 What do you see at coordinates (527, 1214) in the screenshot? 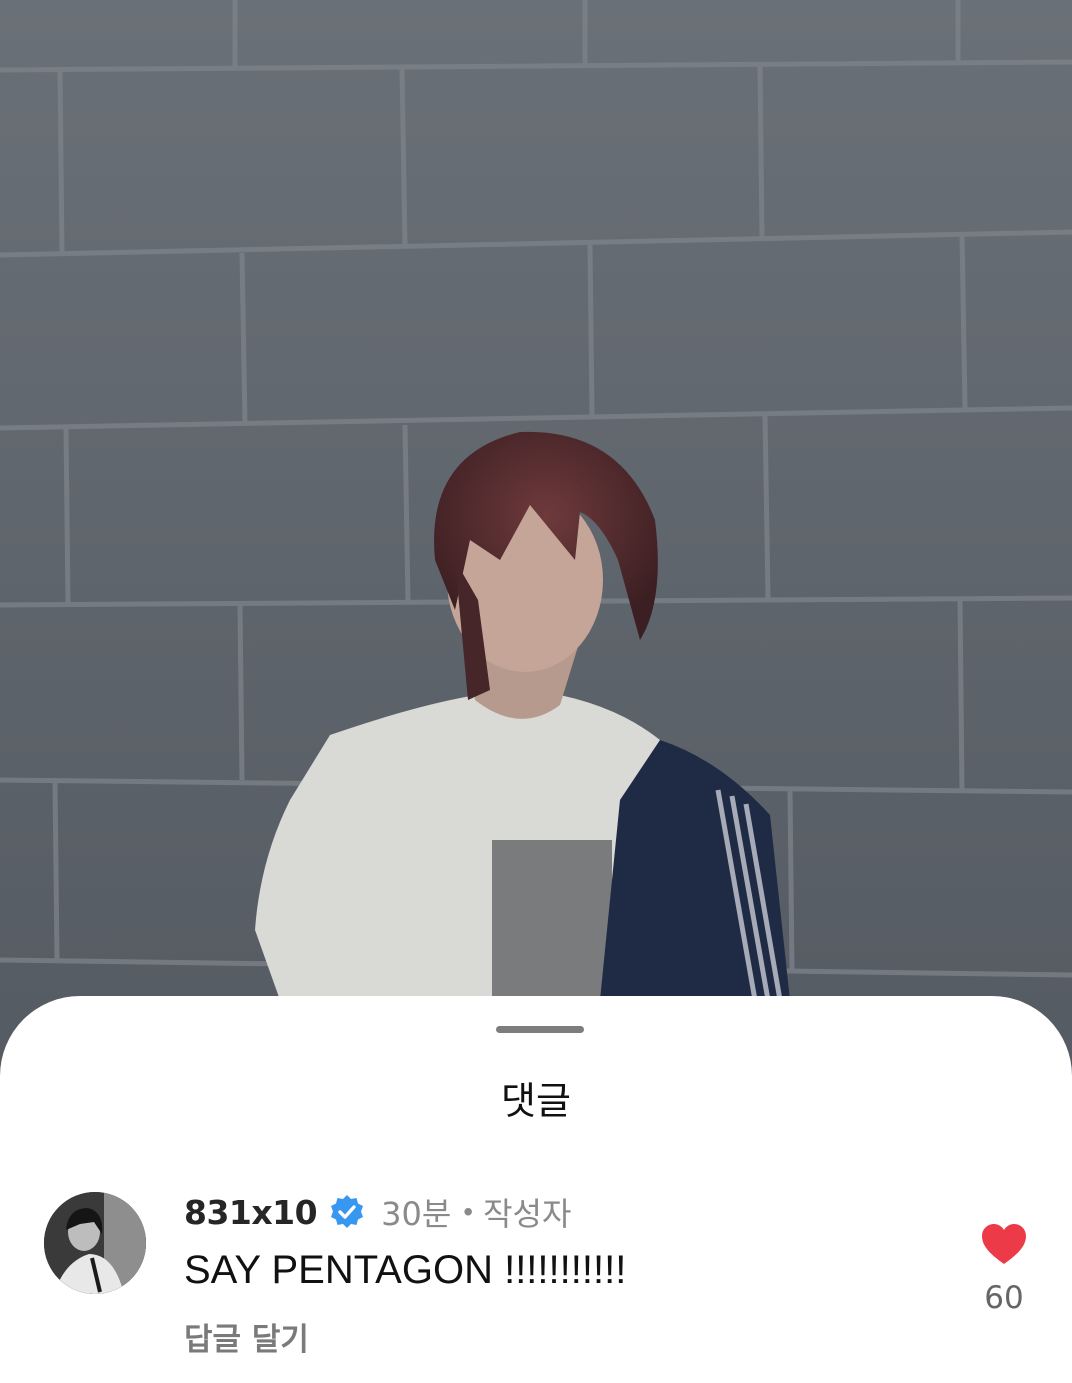
I see `author-label: 작성자` at bounding box center [527, 1214].